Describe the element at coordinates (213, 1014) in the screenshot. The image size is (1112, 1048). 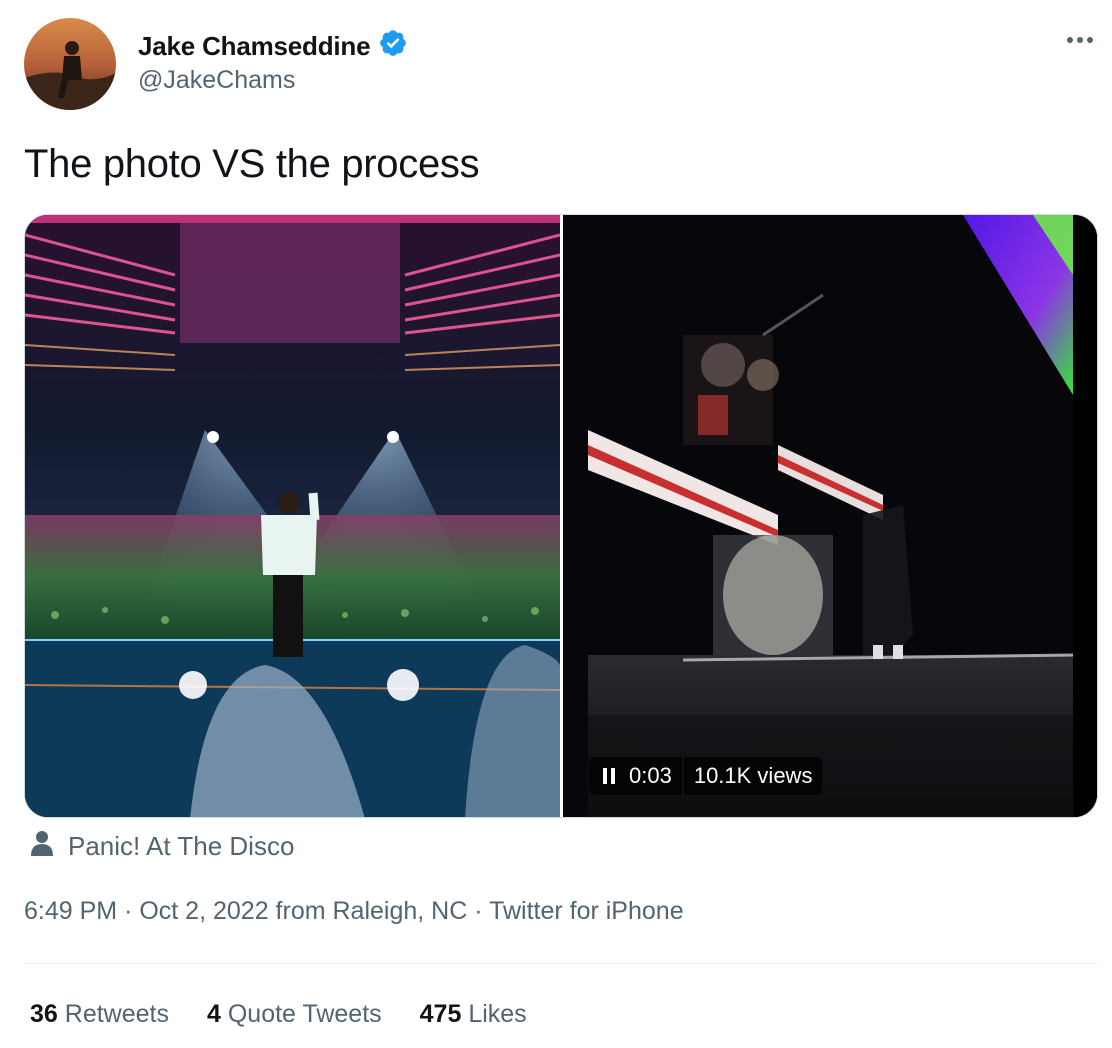
I see `quote-tweets-count: 4` at that location.